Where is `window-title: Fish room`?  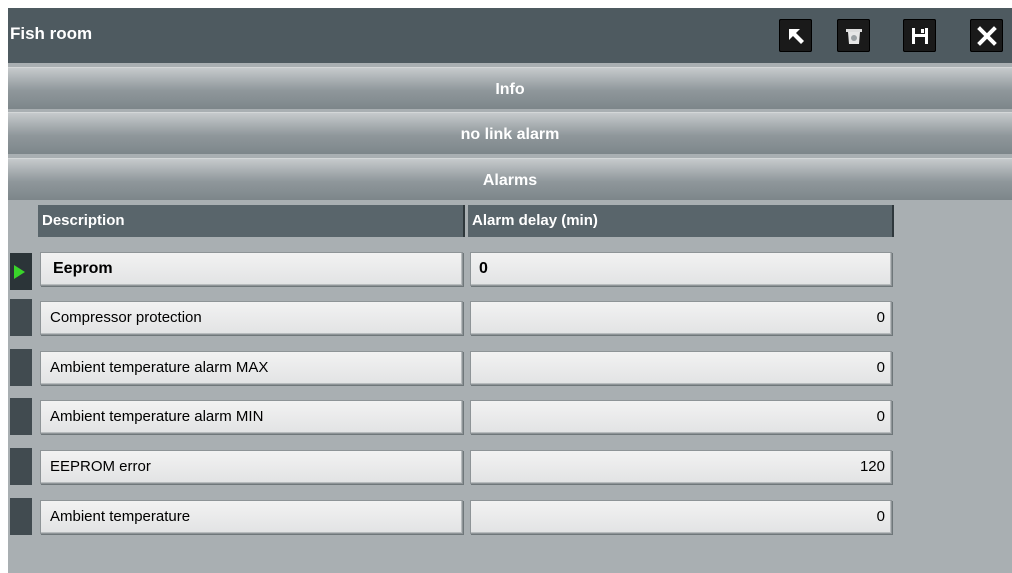
window-title: Fish room is located at coordinates (51, 33).